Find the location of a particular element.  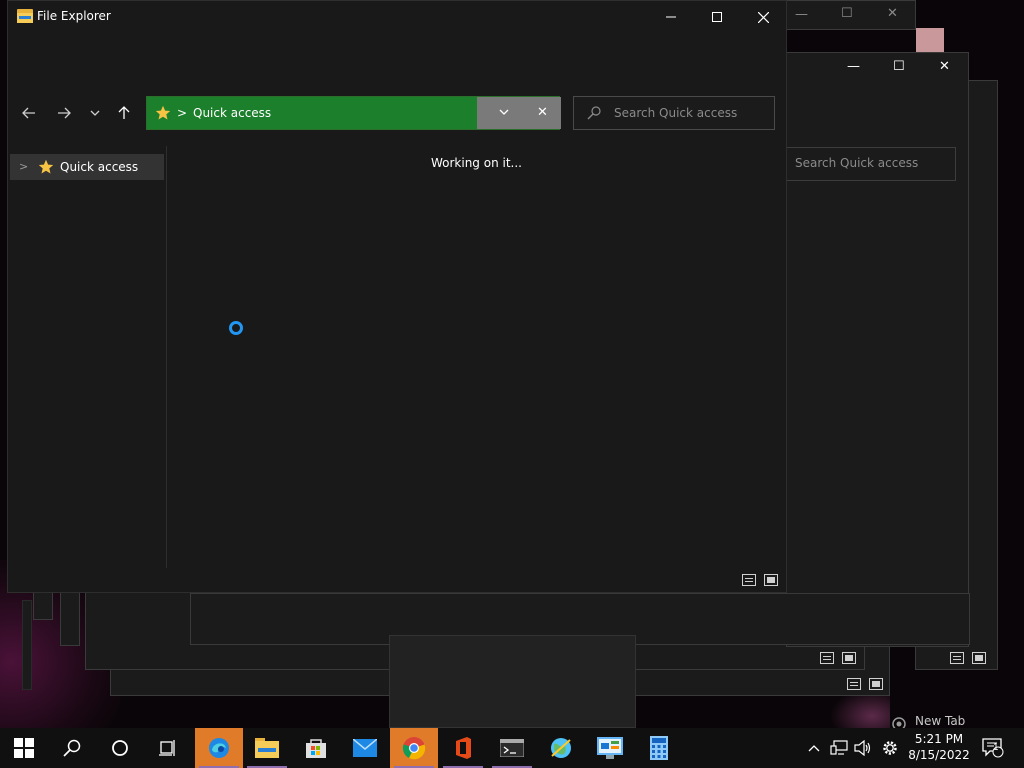

settings-button is located at coordinates (890, 748).